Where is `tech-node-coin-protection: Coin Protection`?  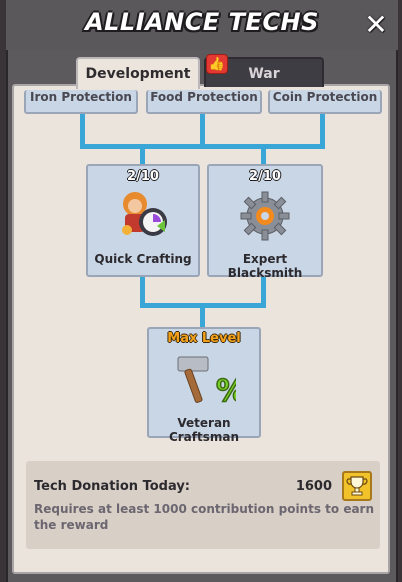
tech-node-coin-protection: Coin Protection is located at coordinates (325, 102).